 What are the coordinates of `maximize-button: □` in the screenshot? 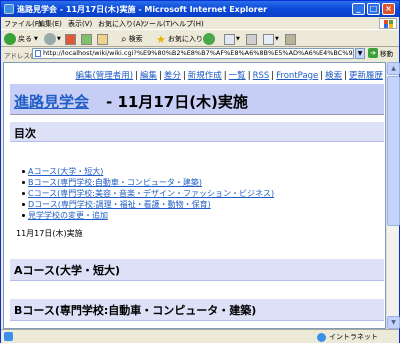 It's located at (373, 9).